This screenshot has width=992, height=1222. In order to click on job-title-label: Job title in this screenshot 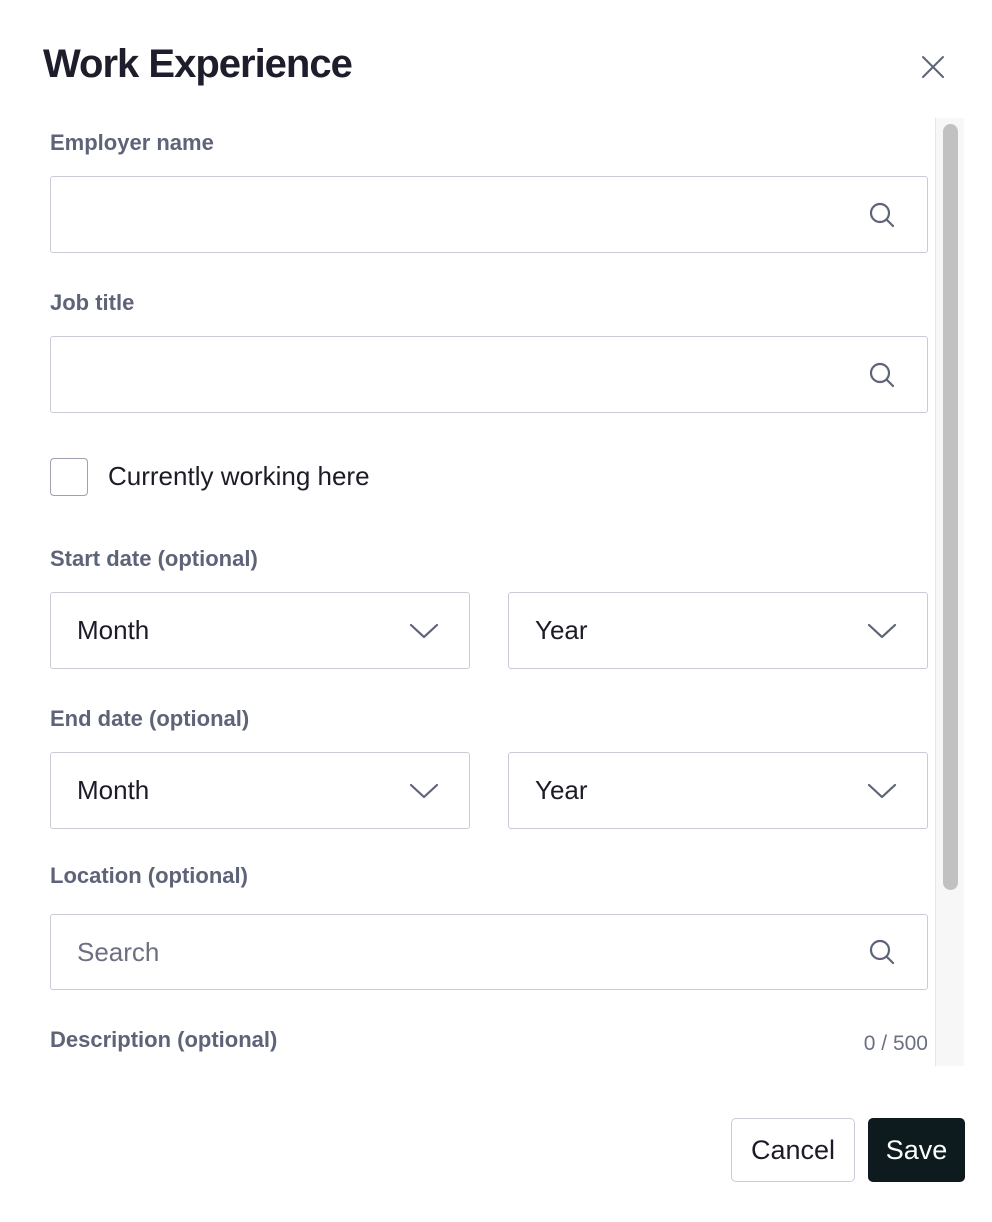, I will do `click(92, 302)`.